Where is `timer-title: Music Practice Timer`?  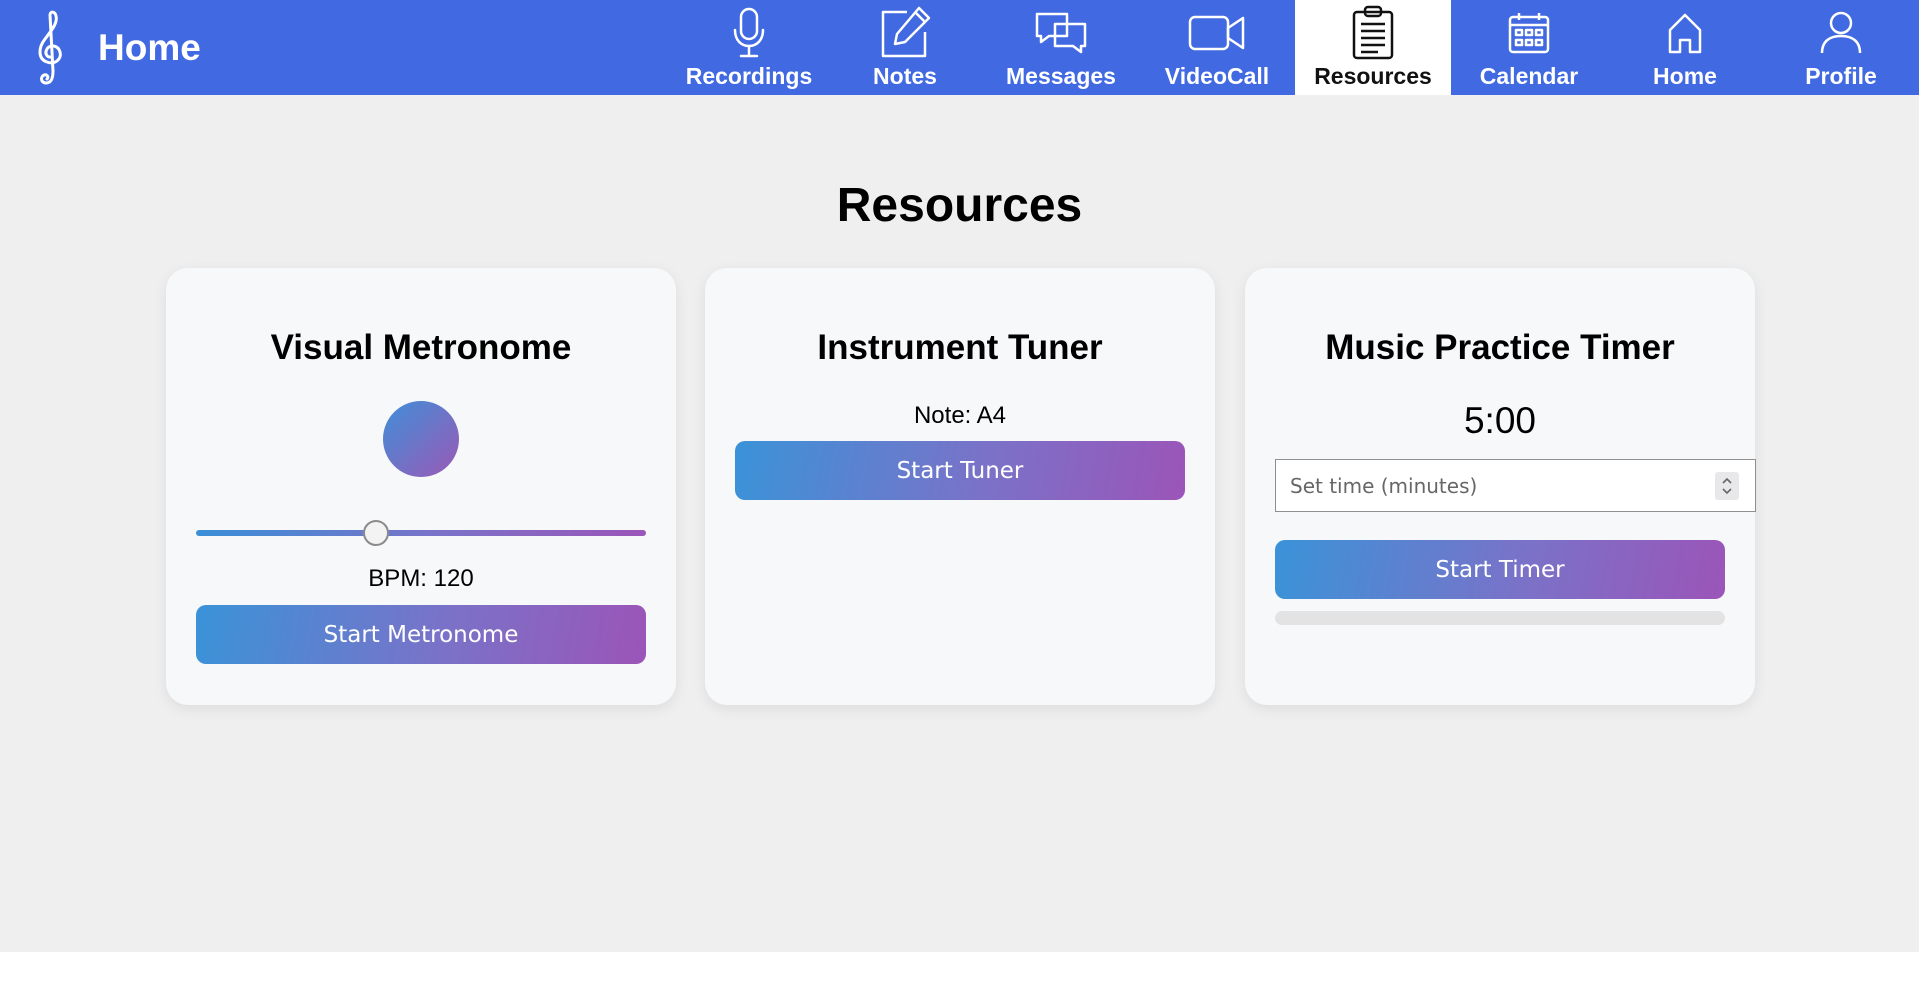
timer-title: Music Practice Timer is located at coordinates (1500, 347).